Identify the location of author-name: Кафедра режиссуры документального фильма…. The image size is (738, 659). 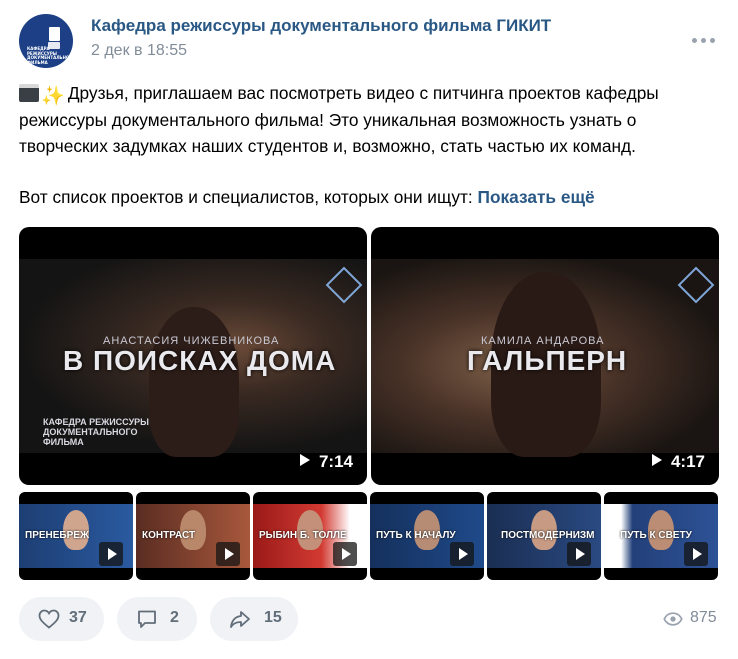
(321, 26).